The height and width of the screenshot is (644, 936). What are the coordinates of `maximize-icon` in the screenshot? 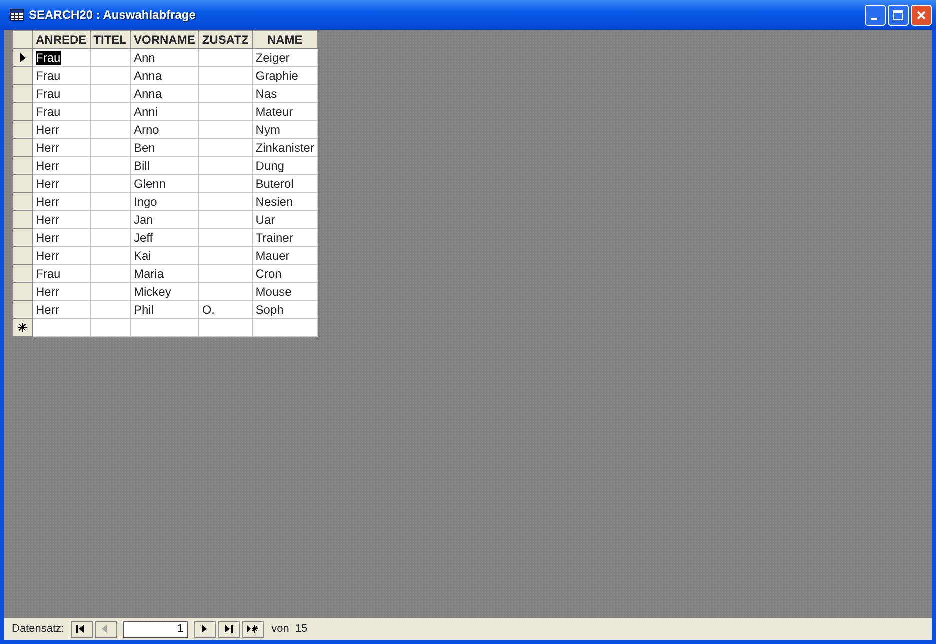 It's located at (898, 15).